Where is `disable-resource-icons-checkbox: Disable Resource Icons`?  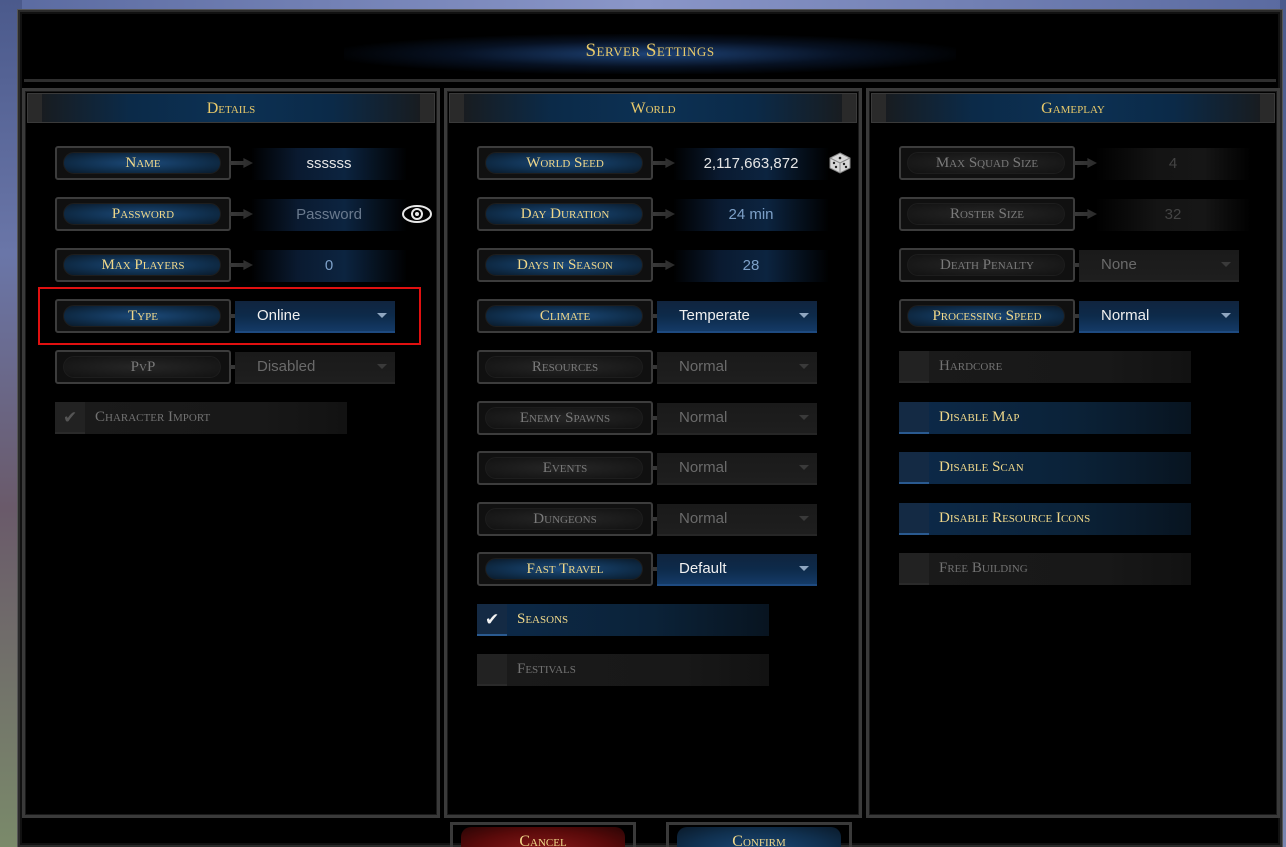 disable-resource-icons-checkbox: Disable Resource Icons is located at coordinates (1045, 519).